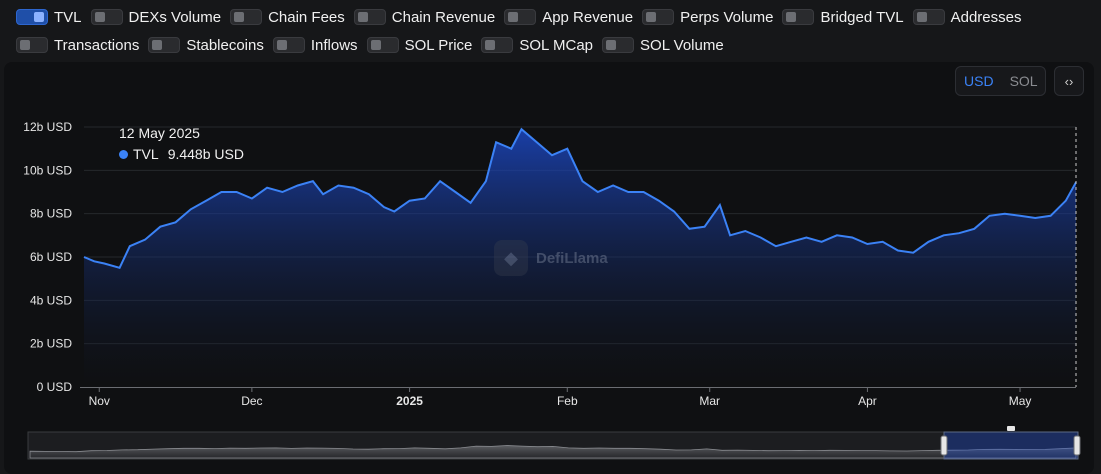 The image size is (1101, 474). I want to click on toggle-label: DEXs Volume, so click(175, 17).